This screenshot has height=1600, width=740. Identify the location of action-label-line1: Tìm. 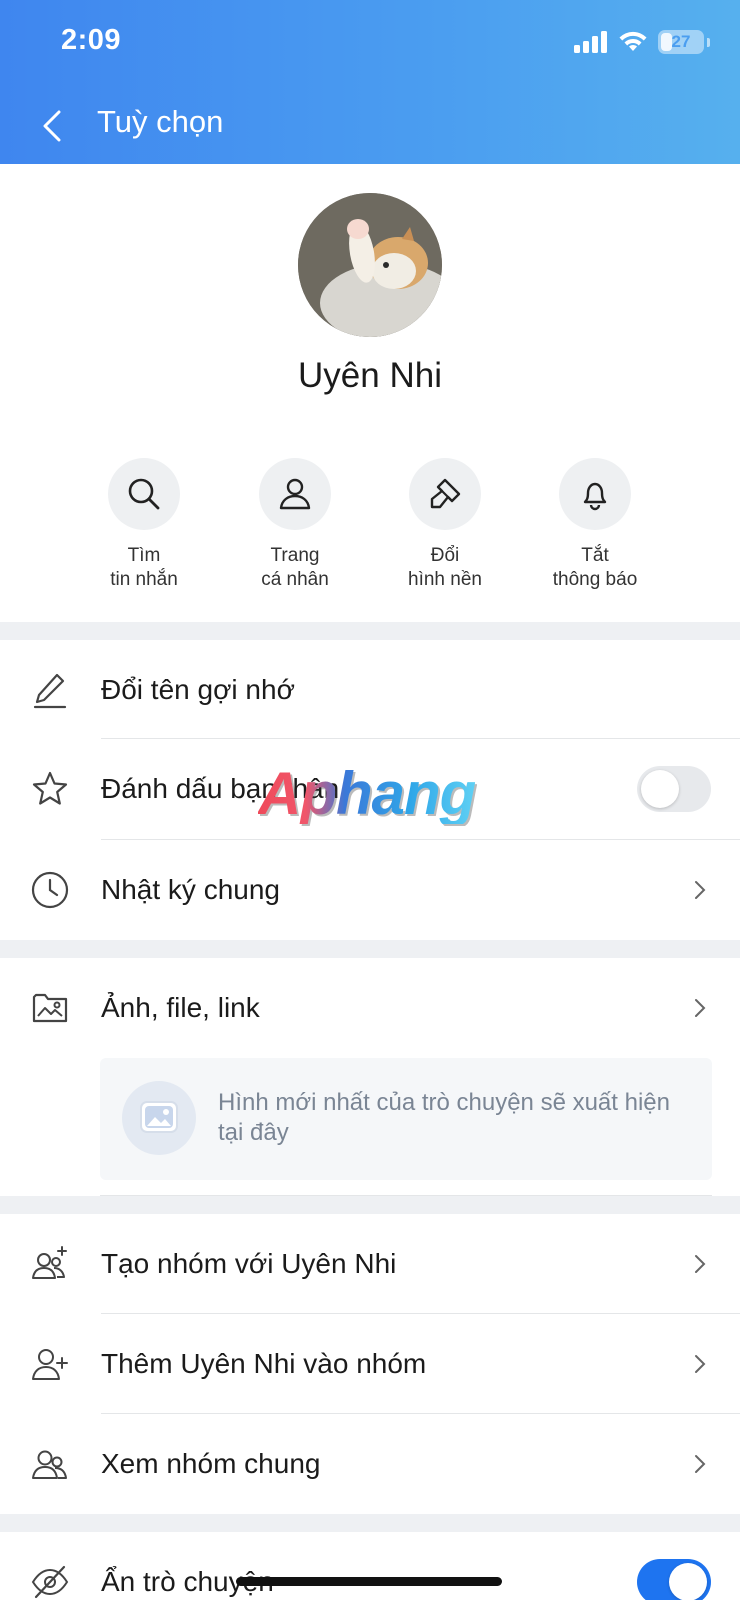
(144, 555).